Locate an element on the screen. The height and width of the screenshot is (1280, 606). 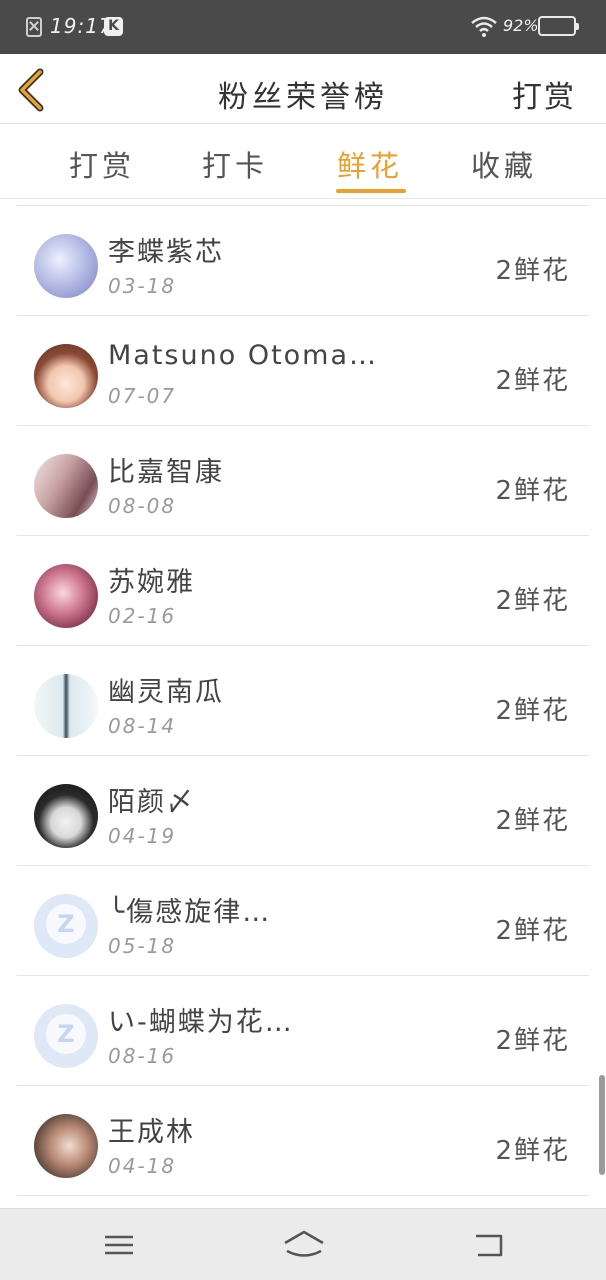
tab-reward: 打赏 is located at coordinates (102, 164).